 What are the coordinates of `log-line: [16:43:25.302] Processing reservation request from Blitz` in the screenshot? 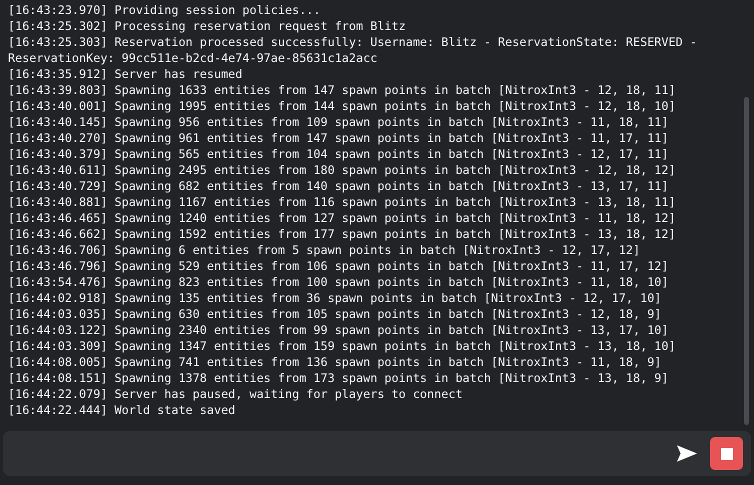 It's located at (207, 26).